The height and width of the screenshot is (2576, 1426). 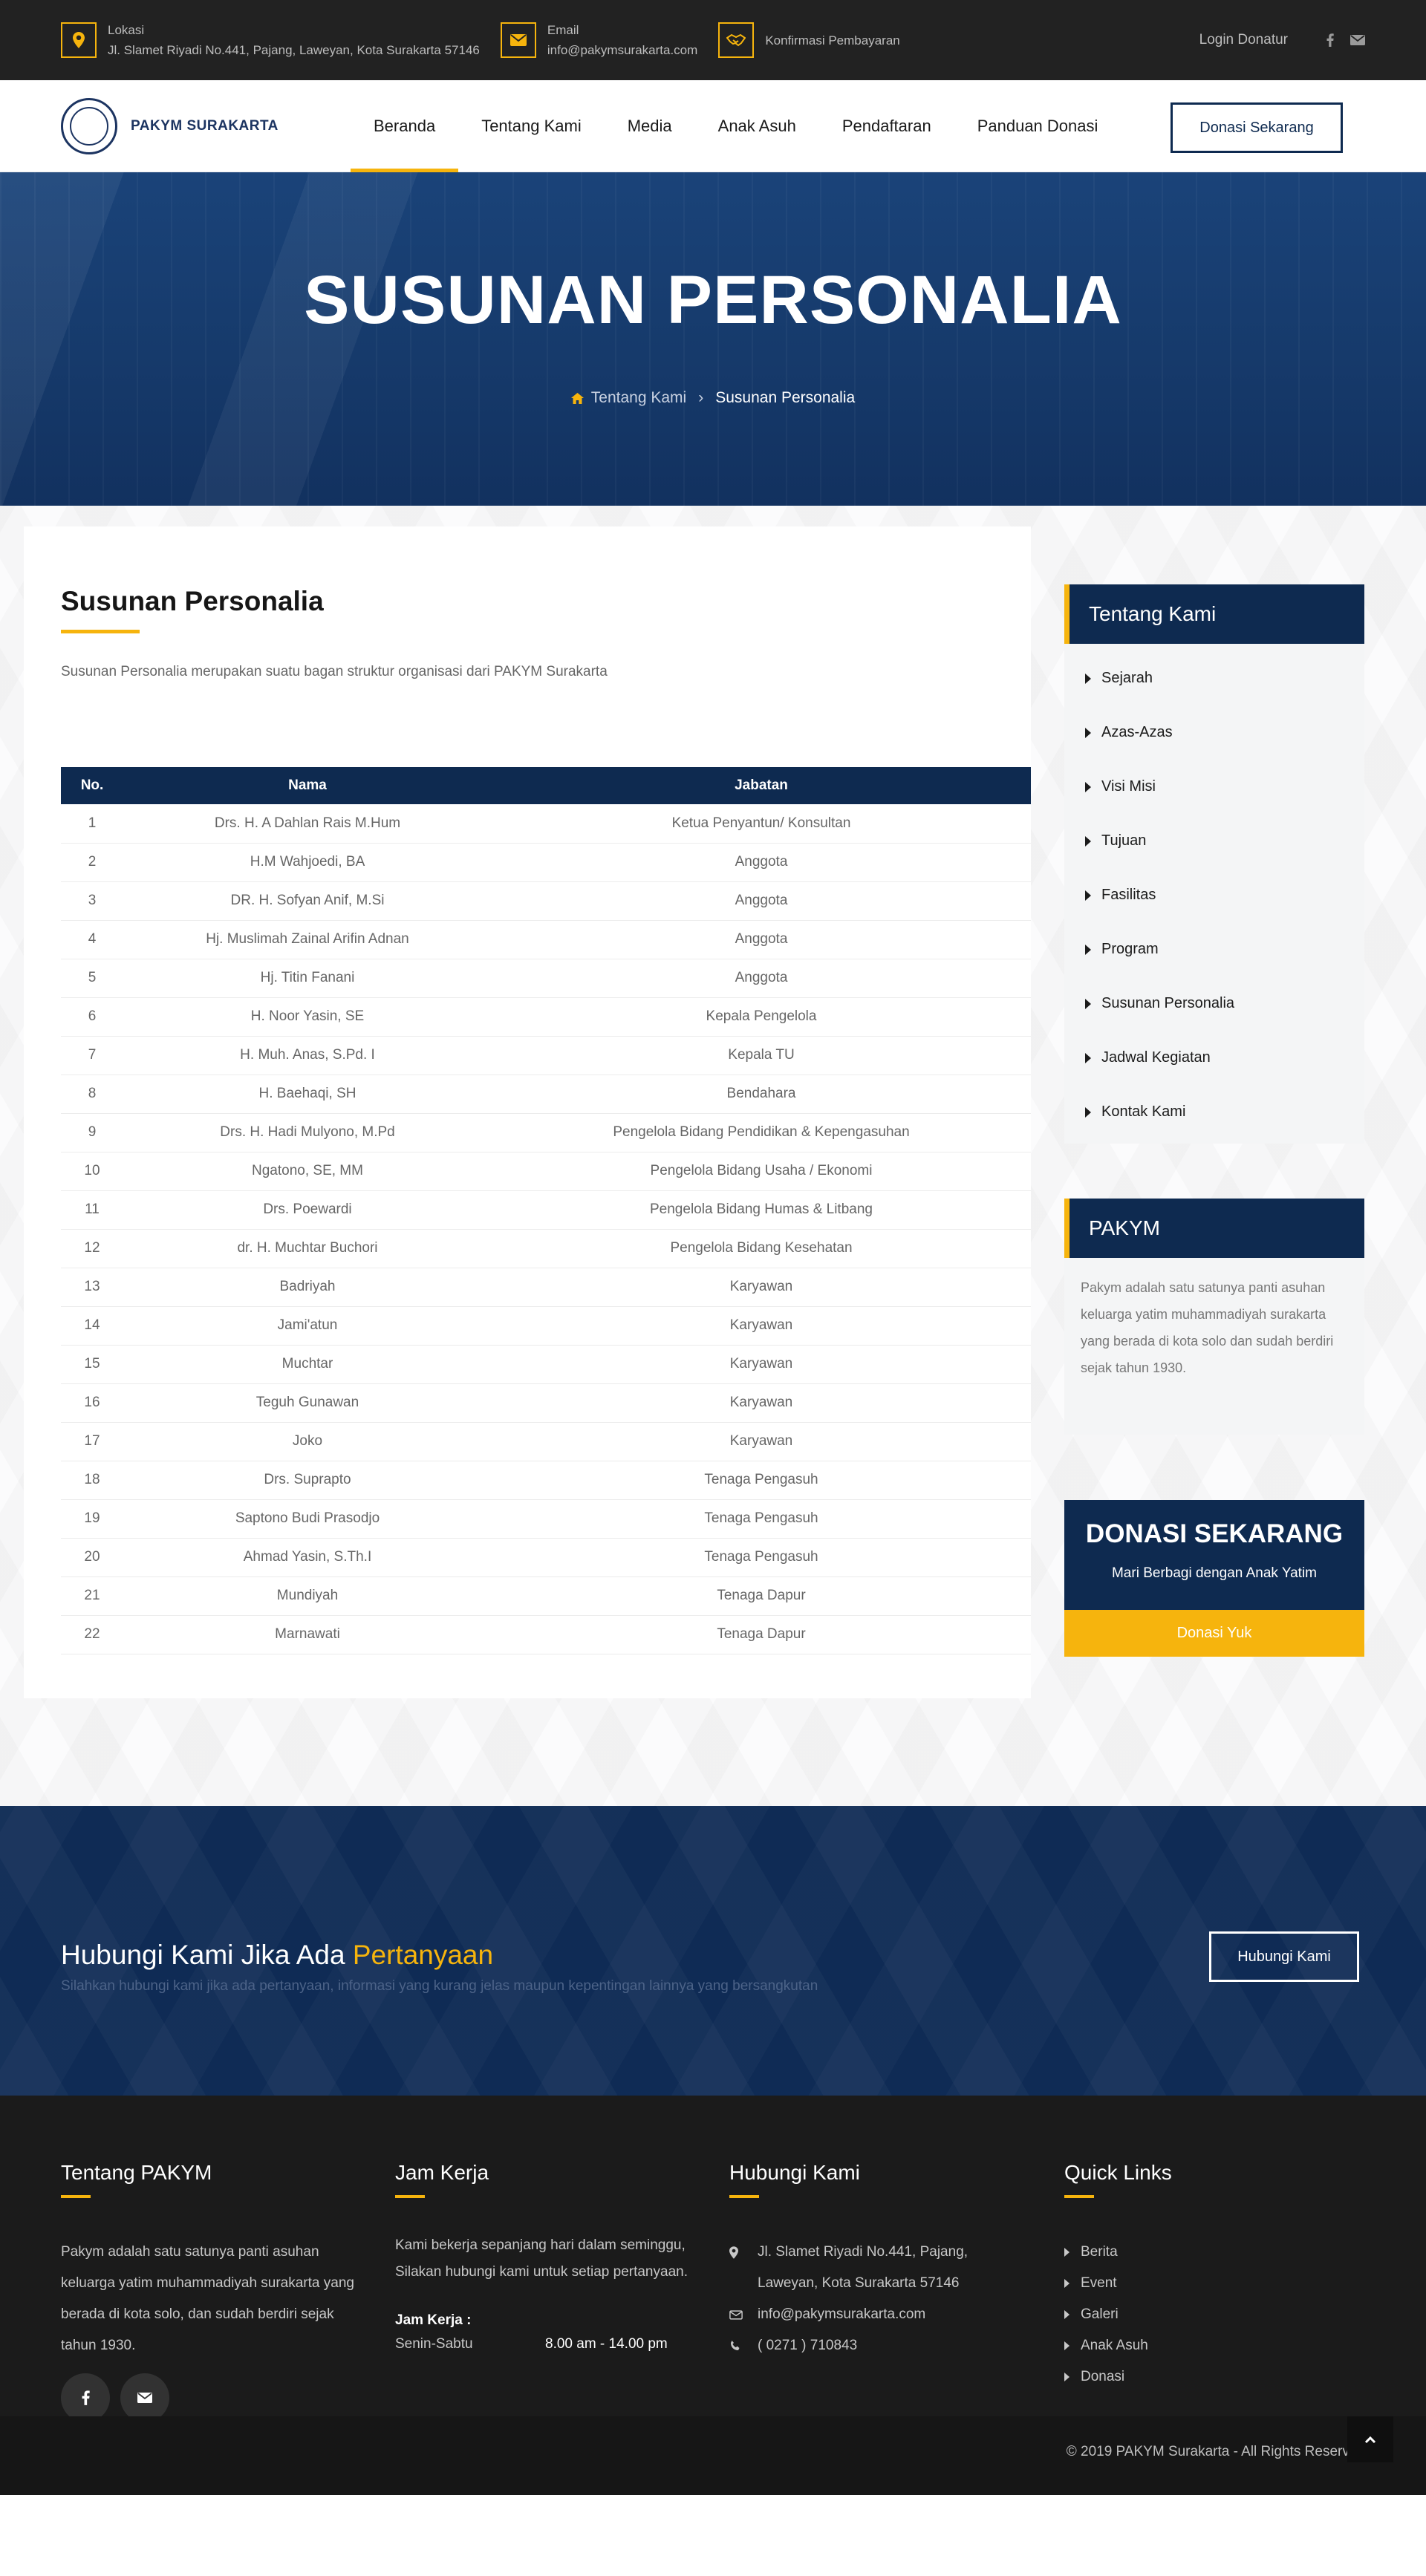 What do you see at coordinates (870, 2314) in the screenshot?
I see `footer-contact-email: info@pakymsurakarta.com` at bounding box center [870, 2314].